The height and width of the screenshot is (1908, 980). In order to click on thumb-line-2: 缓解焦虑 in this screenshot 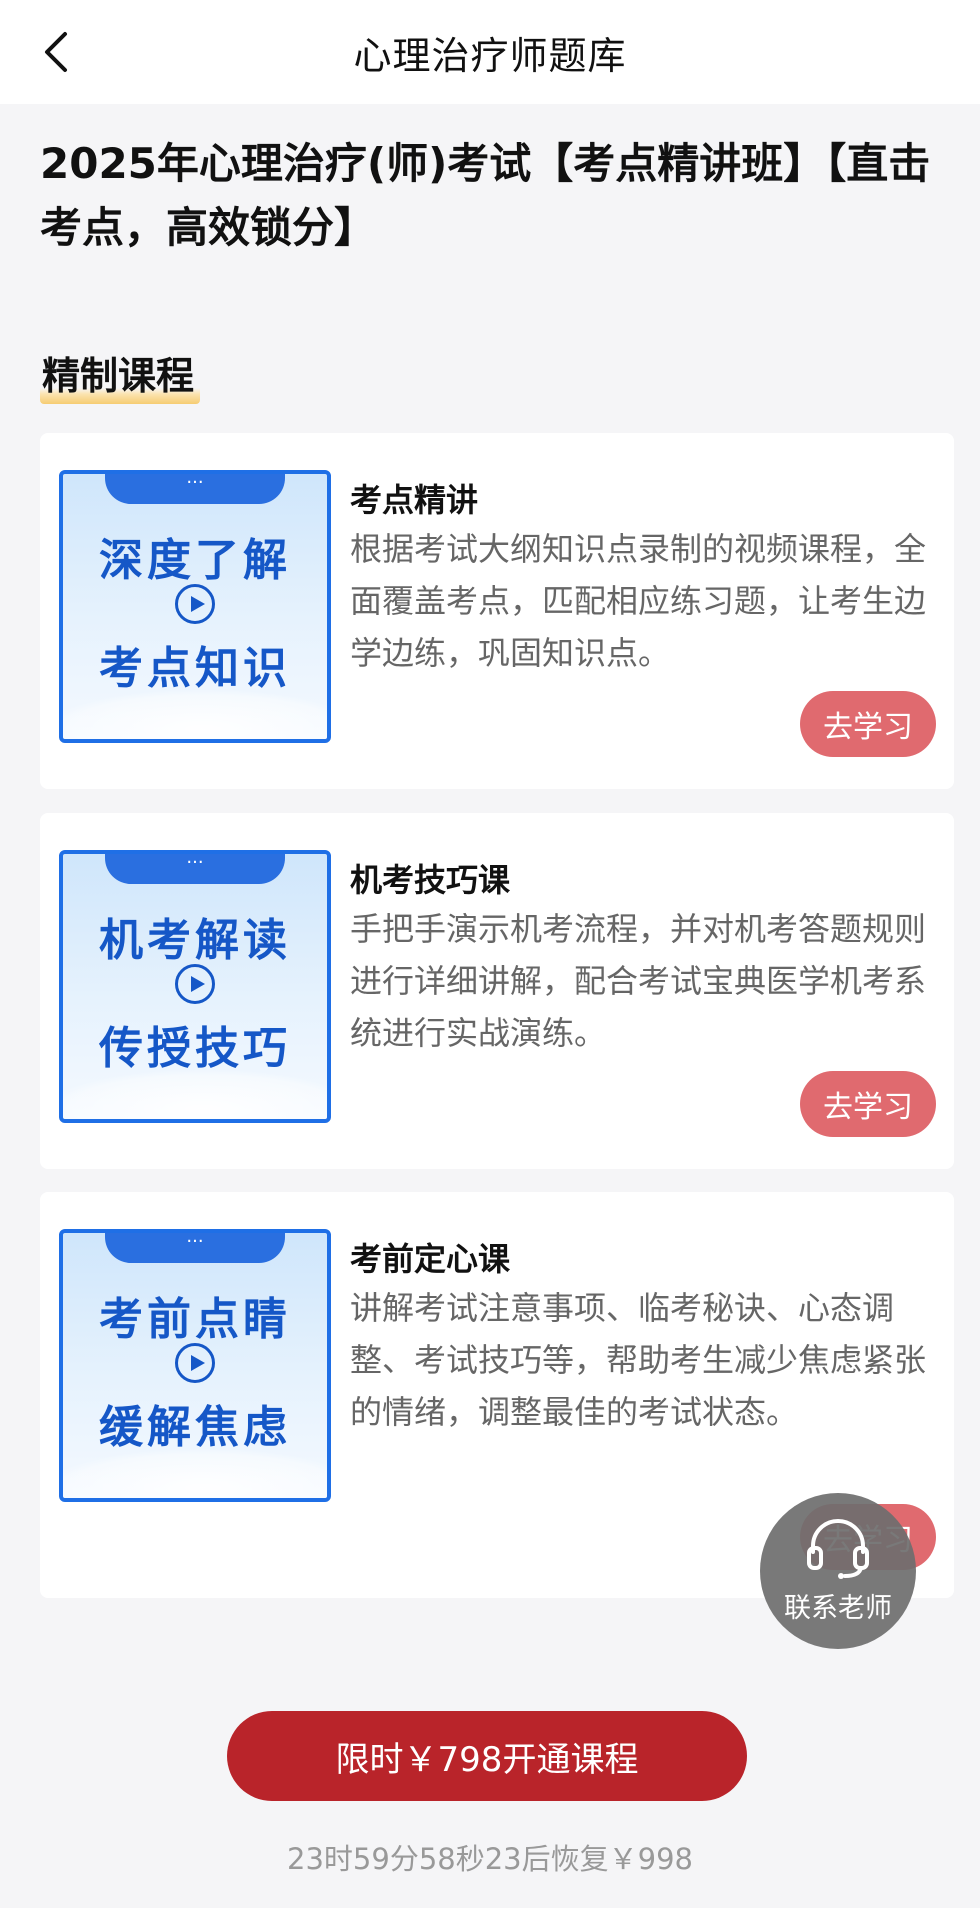, I will do `click(195, 1427)`.